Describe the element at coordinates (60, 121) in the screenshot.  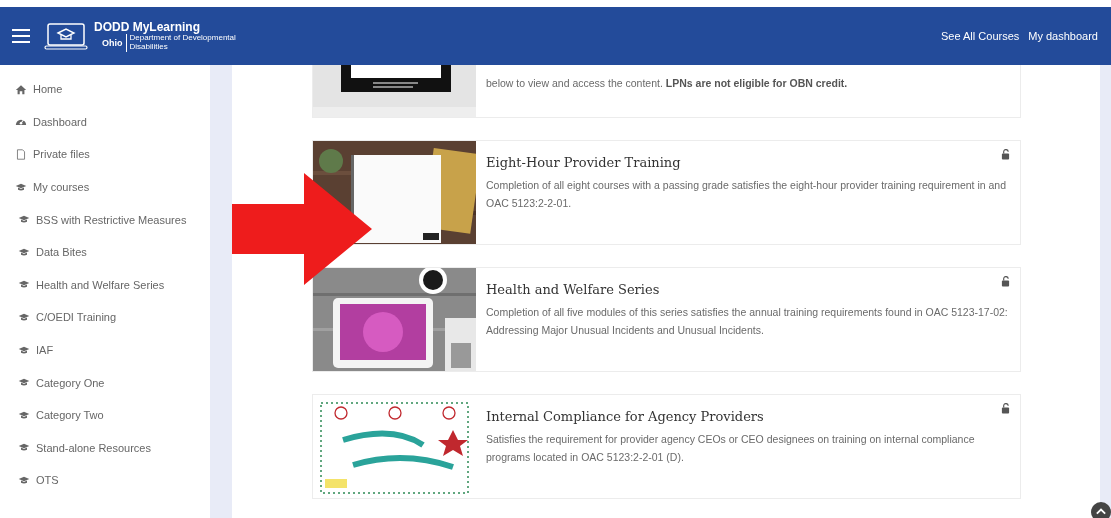
I see `sidebar-item: Dashboard` at that location.